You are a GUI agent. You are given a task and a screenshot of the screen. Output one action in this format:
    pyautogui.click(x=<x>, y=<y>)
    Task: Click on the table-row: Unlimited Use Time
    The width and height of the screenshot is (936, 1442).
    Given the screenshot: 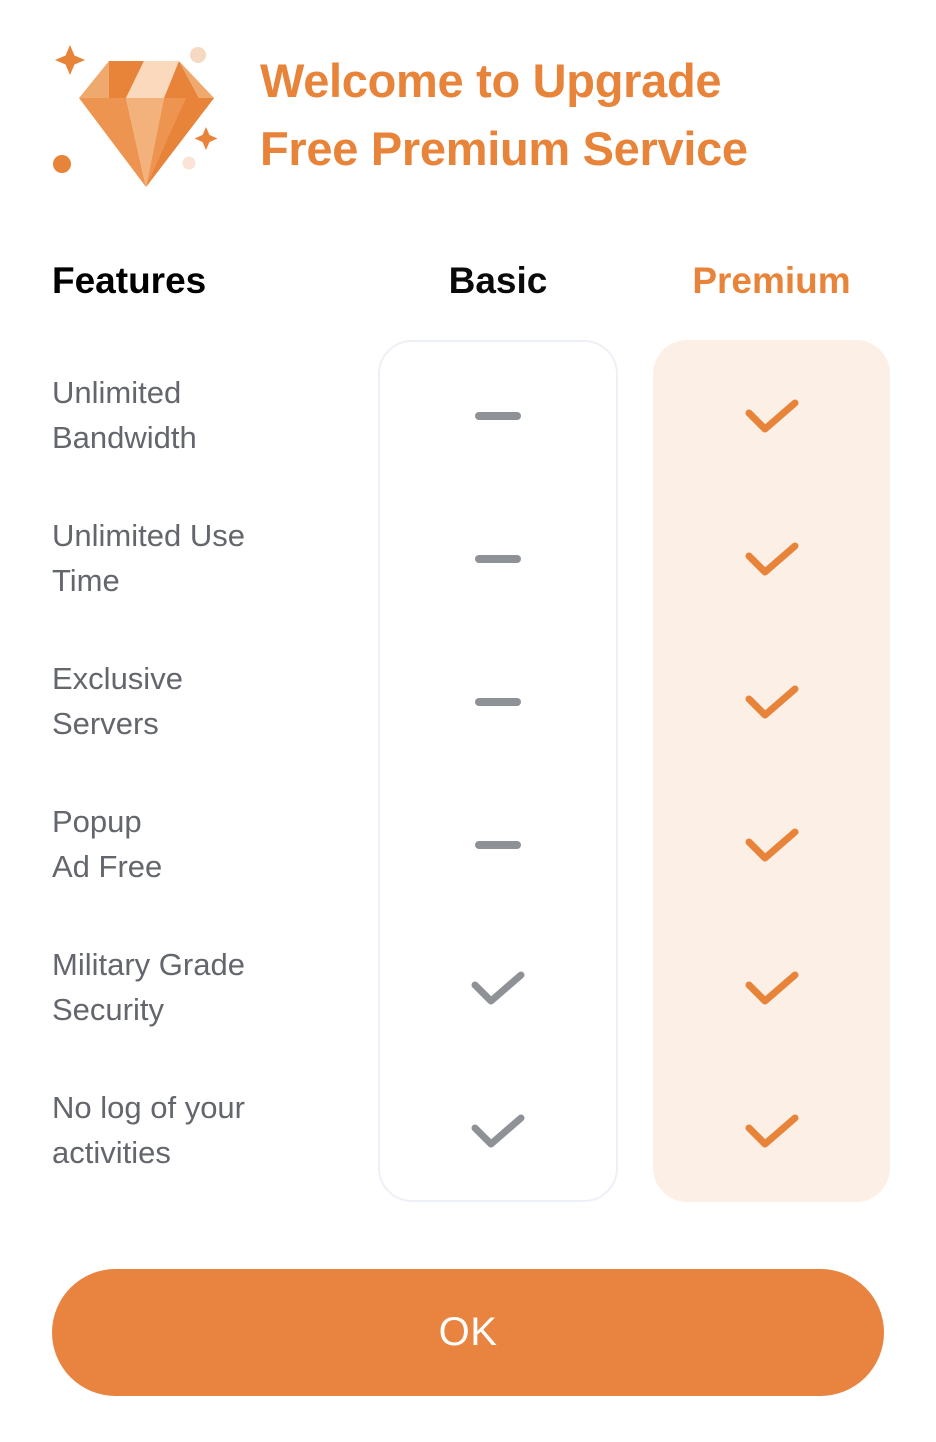 What is the action you would take?
    pyautogui.click(x=468, y=558)
    